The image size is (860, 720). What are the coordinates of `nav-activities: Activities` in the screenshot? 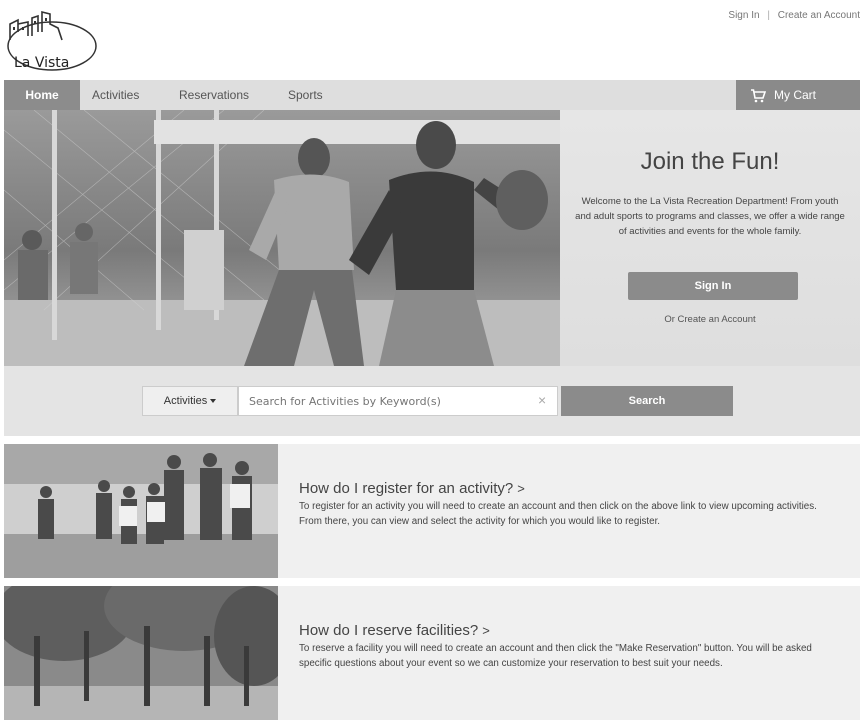 It's located at (115, 95).